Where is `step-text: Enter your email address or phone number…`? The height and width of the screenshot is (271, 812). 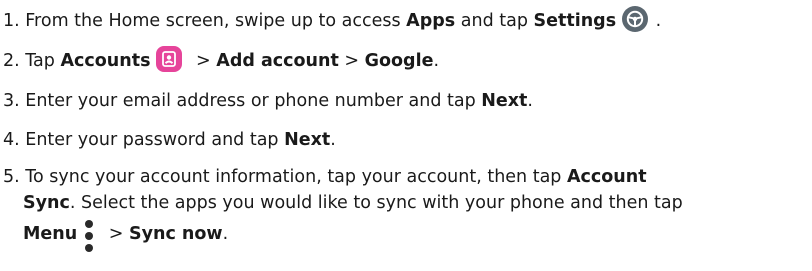 step-text: Enter your email address or phone number… is located at coordinates (250, 101).